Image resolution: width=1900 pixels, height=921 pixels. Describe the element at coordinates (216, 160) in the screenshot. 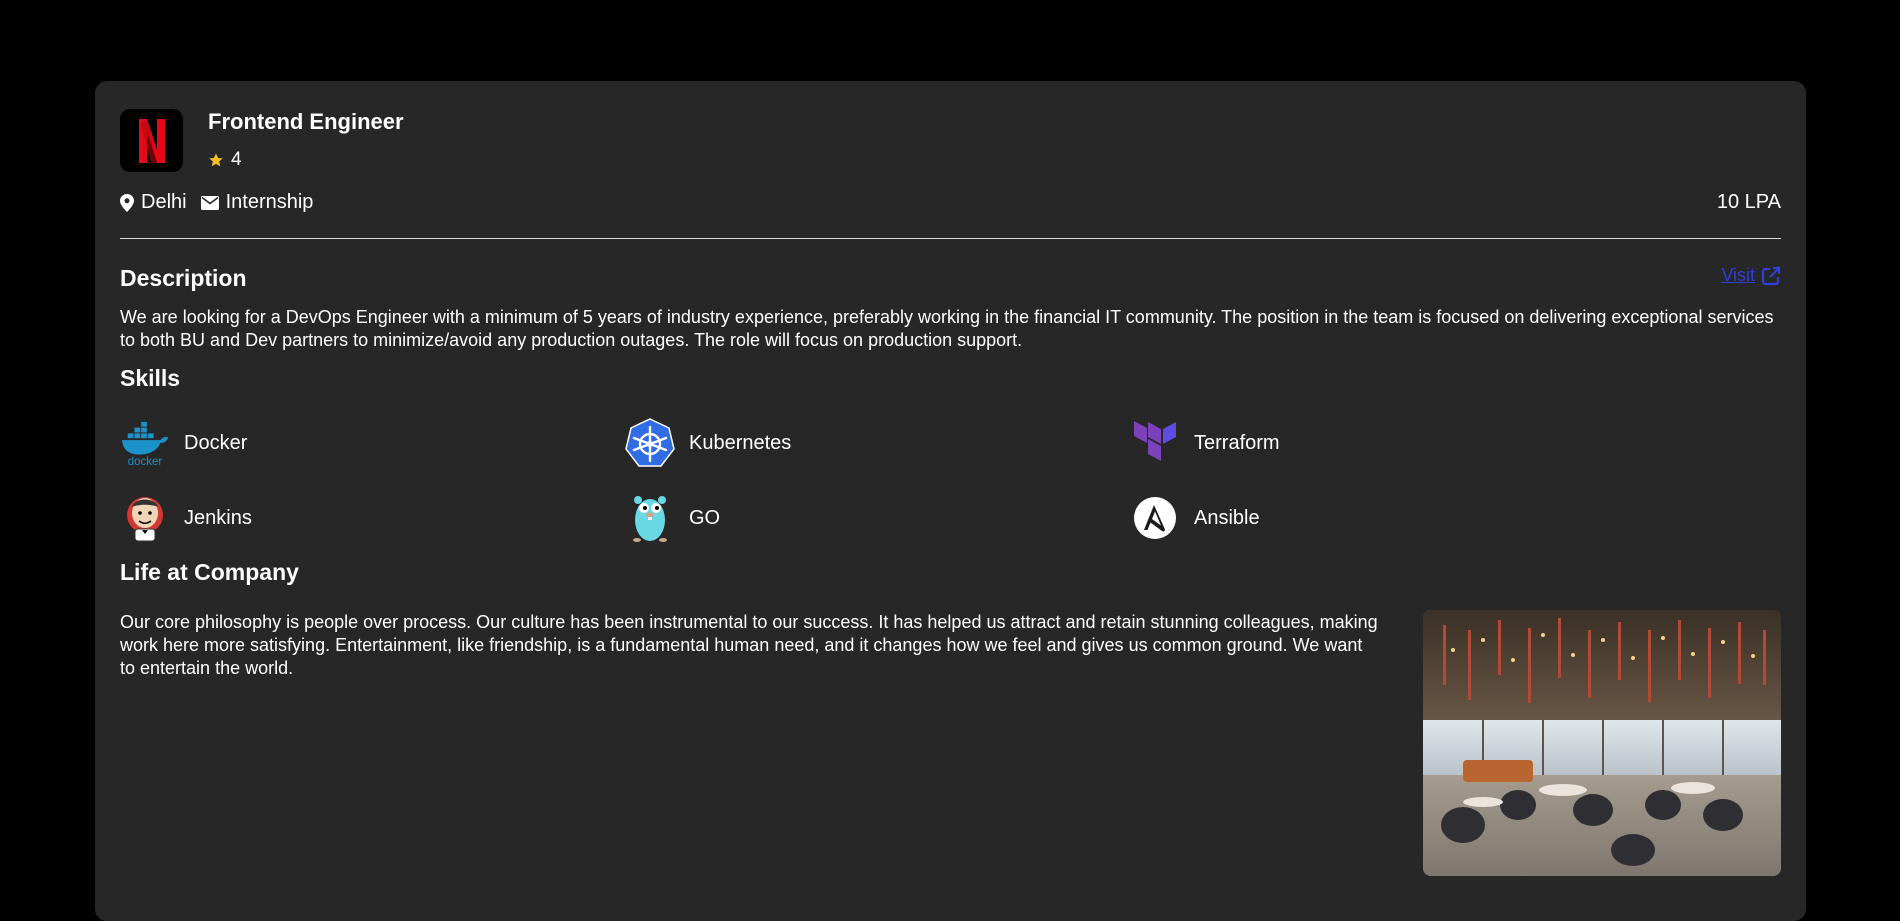

I see `star-icon` at that location.